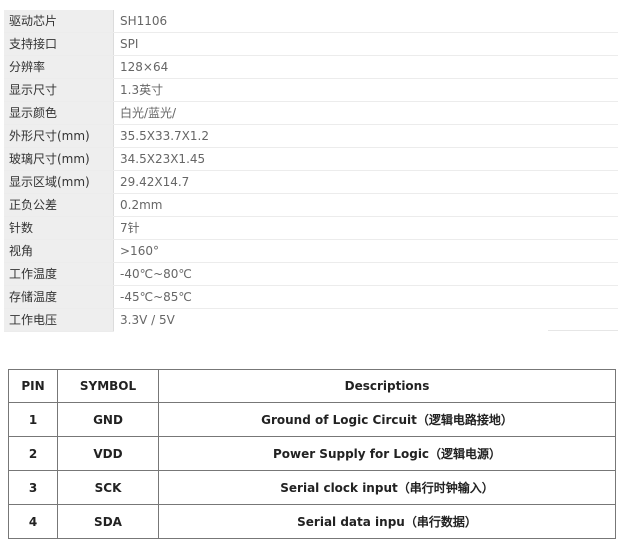 The width and height of the screenshot is (620, 560). Describe the element at coordinates (108, 521) in the screenshot. I see `pin-symbol: SDA` at that location.